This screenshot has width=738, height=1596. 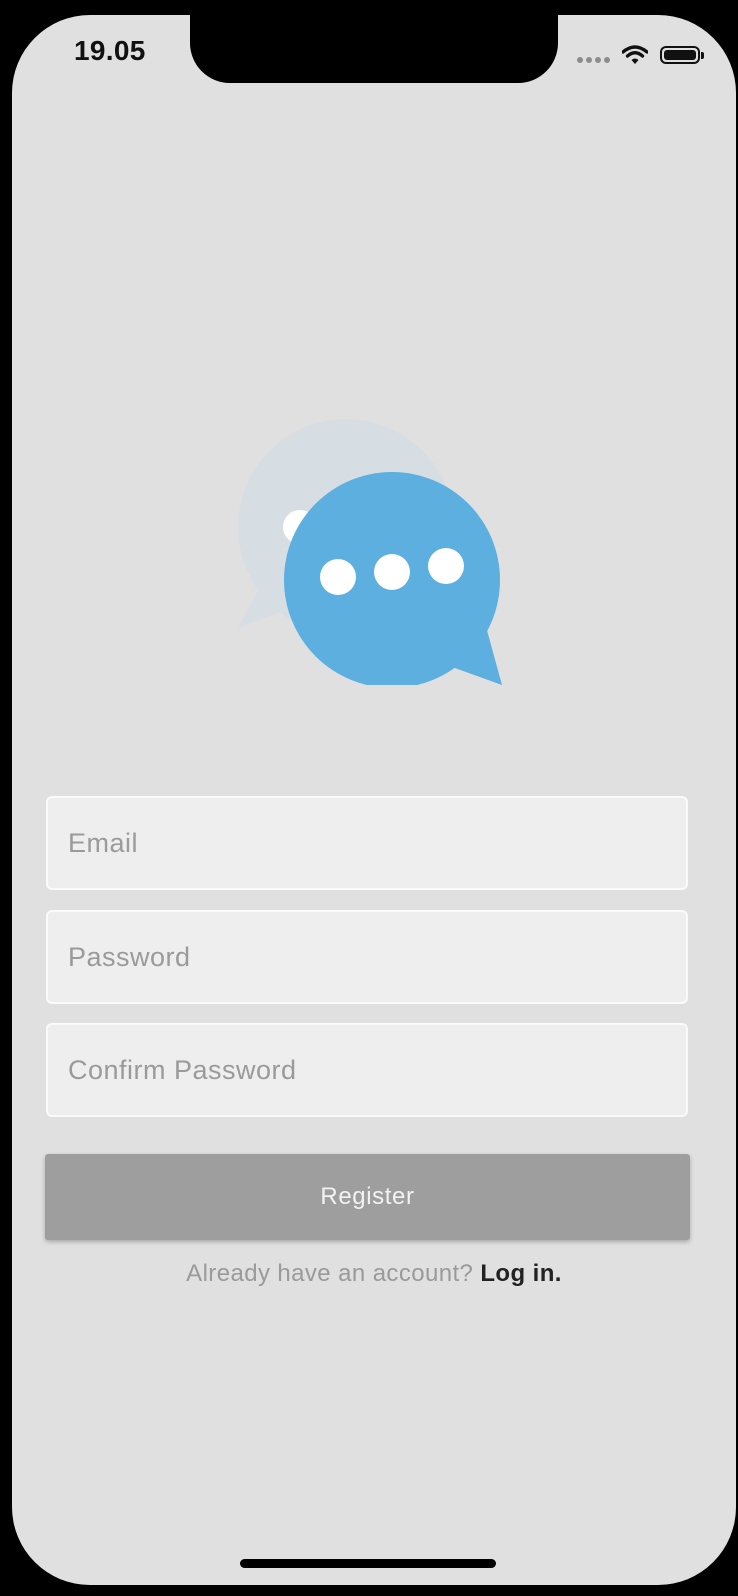 I want to click on status-icons, so click(x=640, y=55).